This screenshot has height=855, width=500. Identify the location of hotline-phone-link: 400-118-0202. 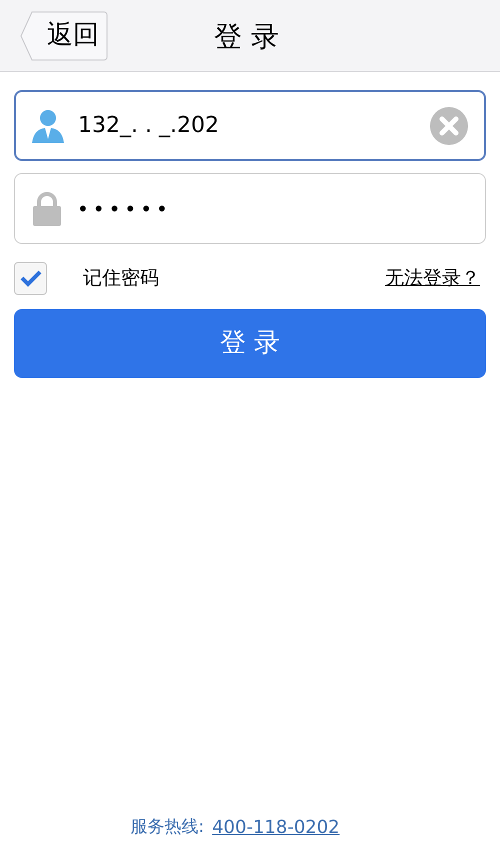
(276, 827).